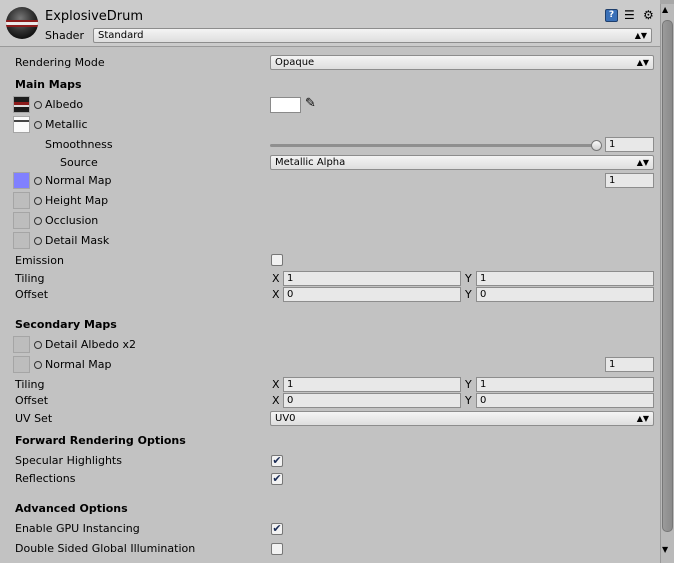 The height and width of the screenshot is (563, 674). What do you see at coordinates (39, 260) in the screenshot?
I see `emission-label: Emission` at bounding box center [39, 260].